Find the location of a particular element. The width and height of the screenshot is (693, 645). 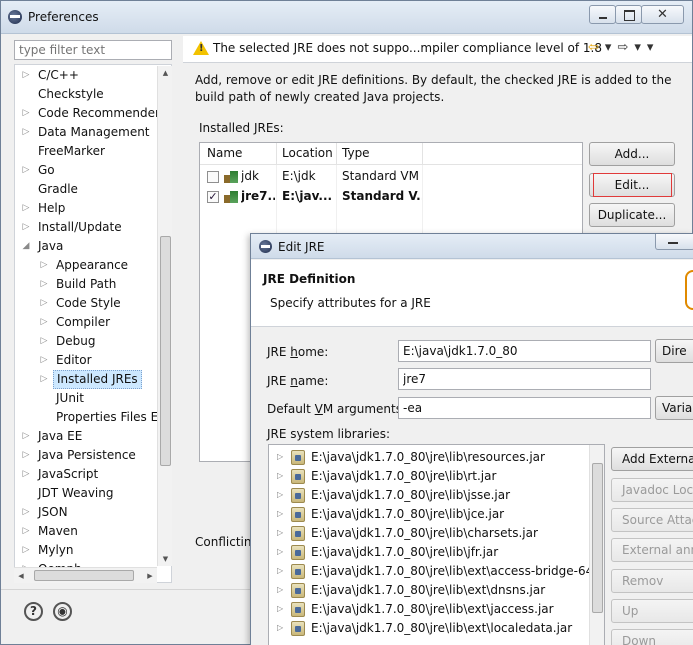

jre-default-checkbox: ✓ is located at coordinates (213, 197).